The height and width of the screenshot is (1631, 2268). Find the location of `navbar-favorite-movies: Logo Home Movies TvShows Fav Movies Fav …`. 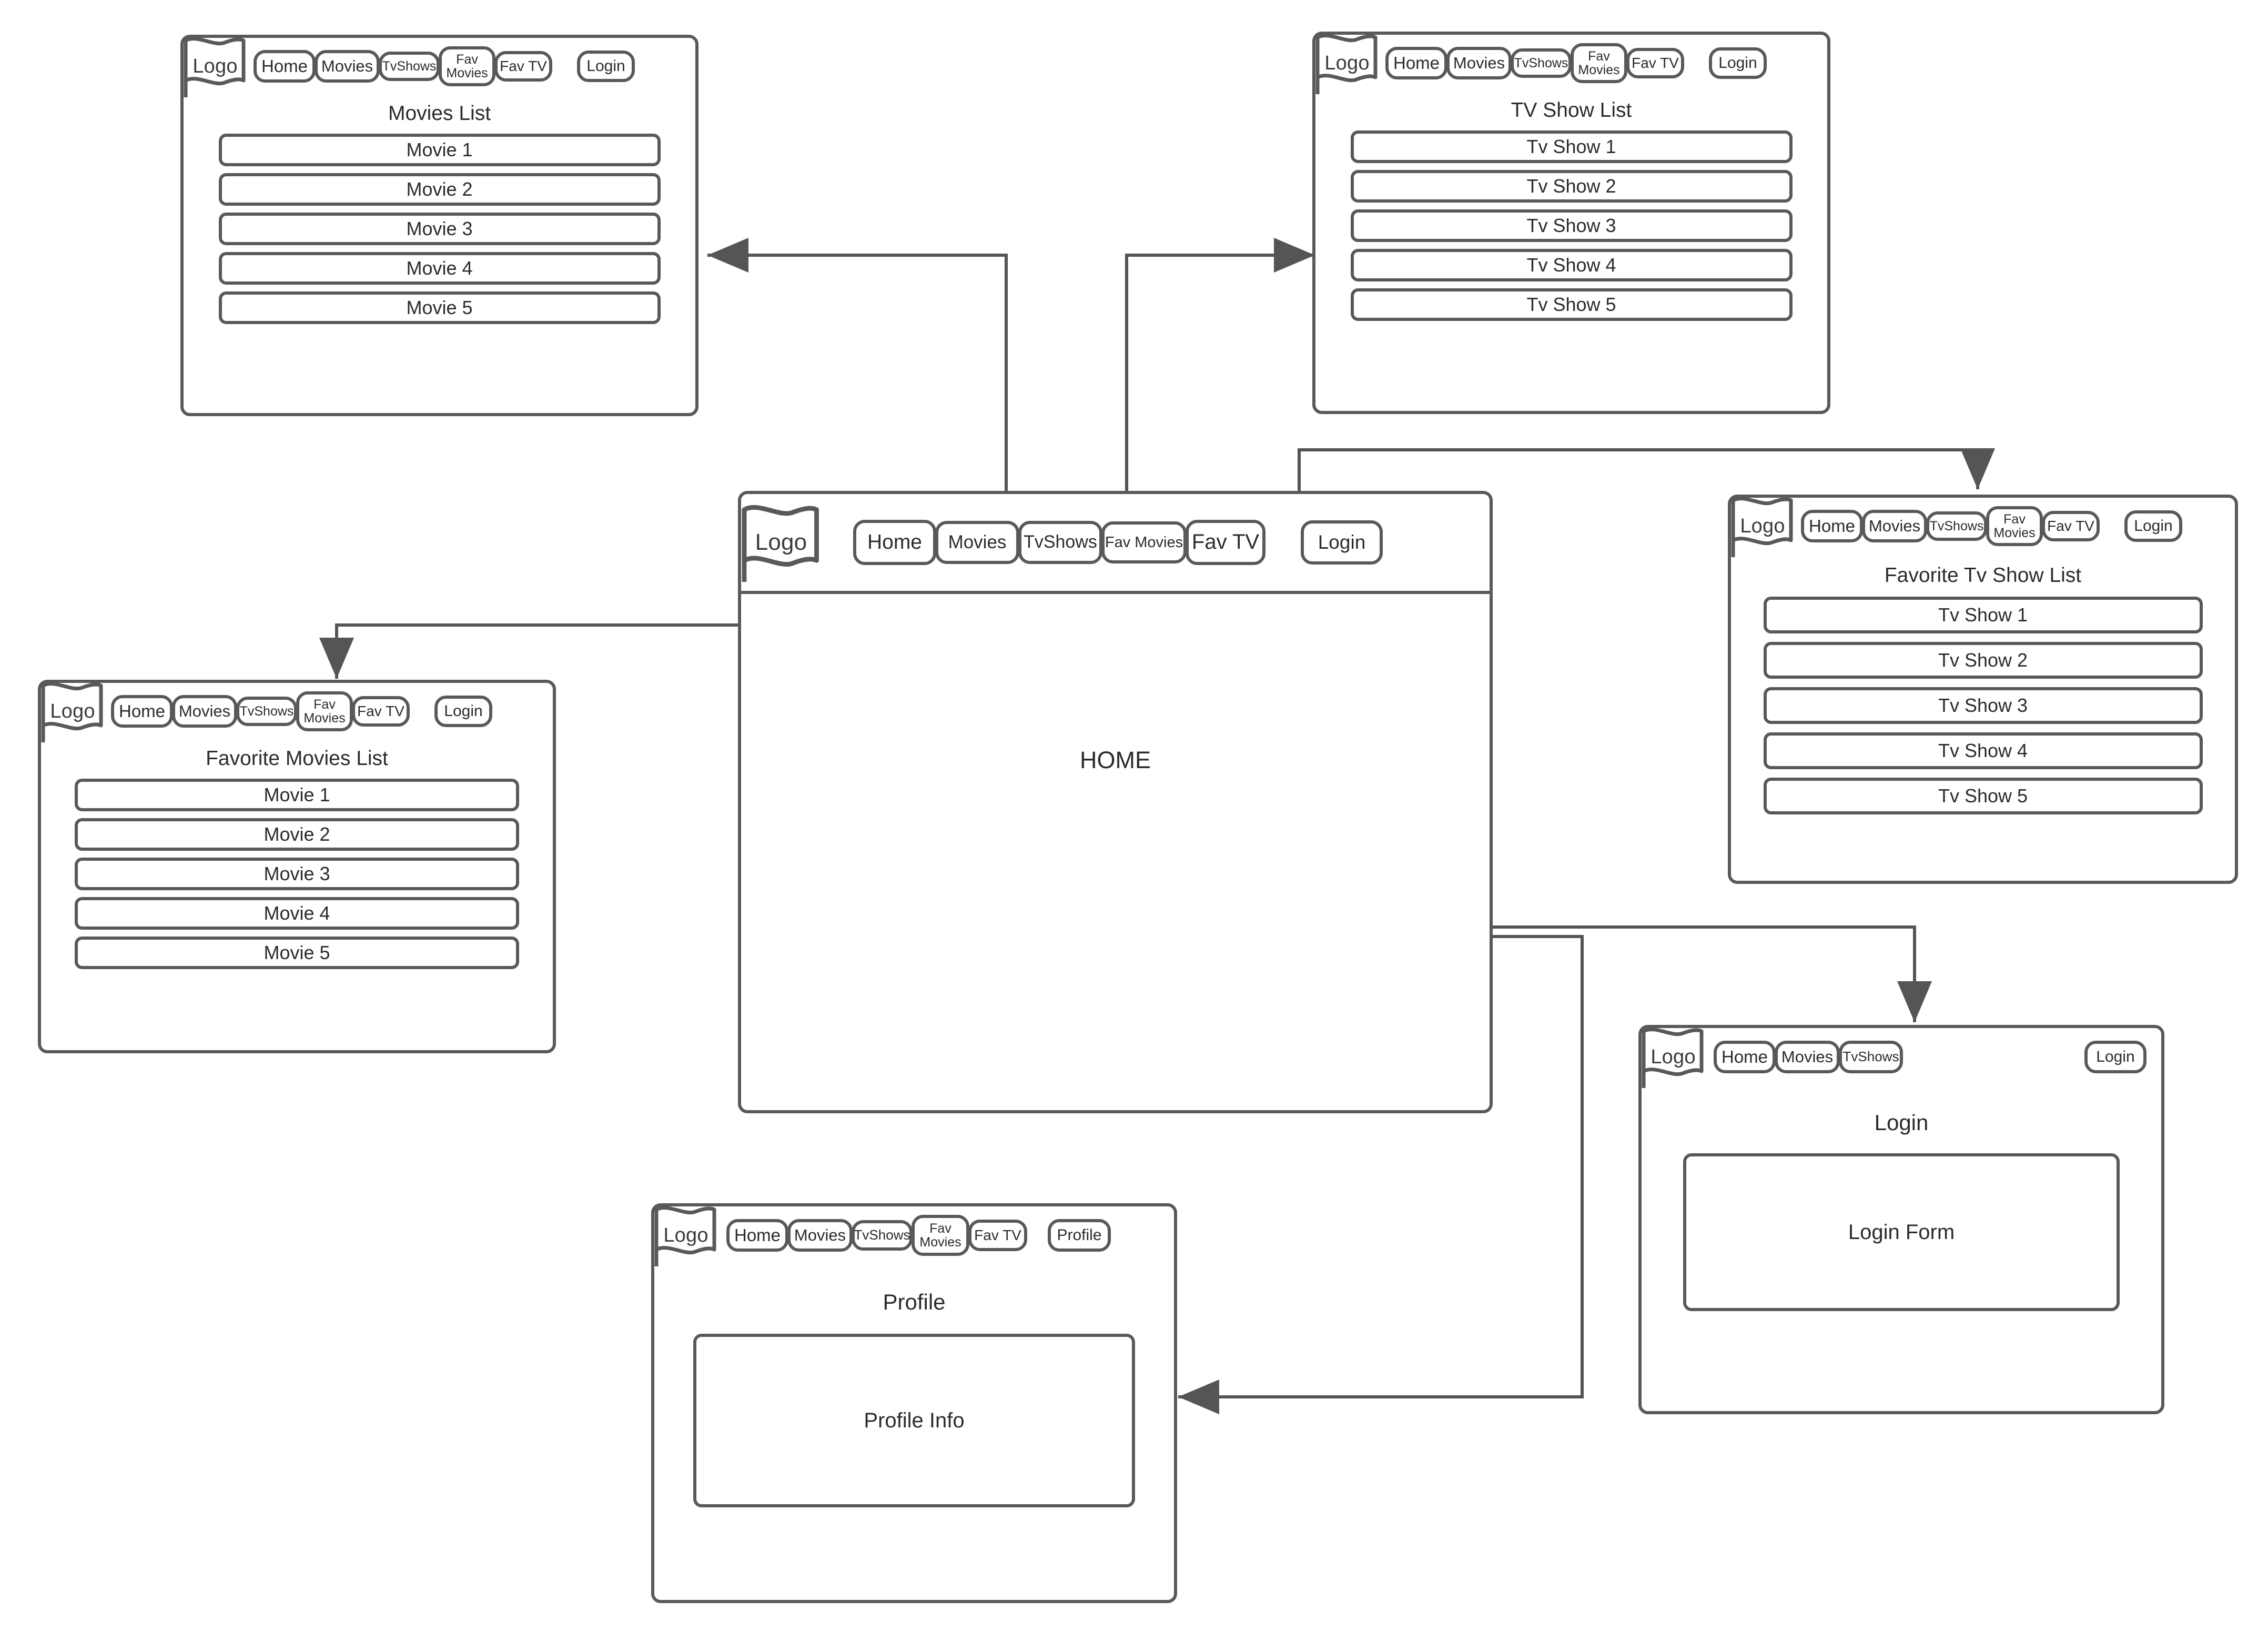

navbar-favorite-movies: Logo Home Movies TvShows Fav Movies Fav … is located at coordinates (296, 711).